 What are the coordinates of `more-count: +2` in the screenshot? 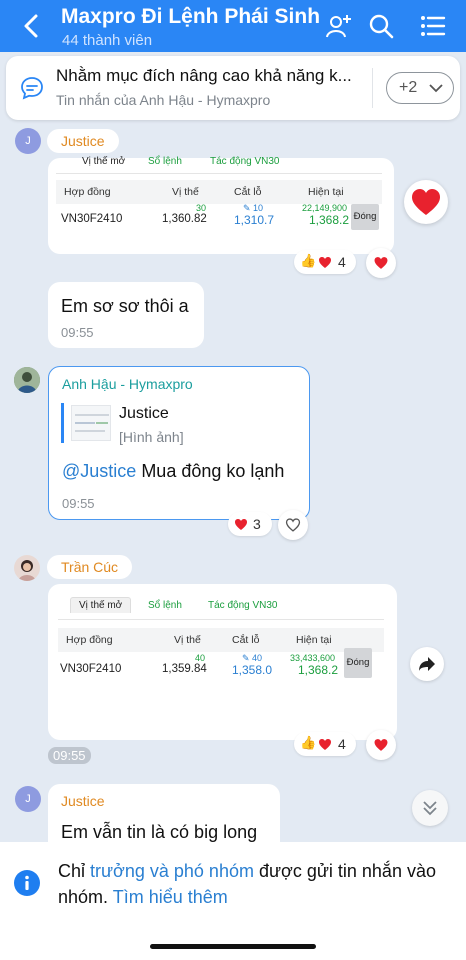 It's located at (408, 87).